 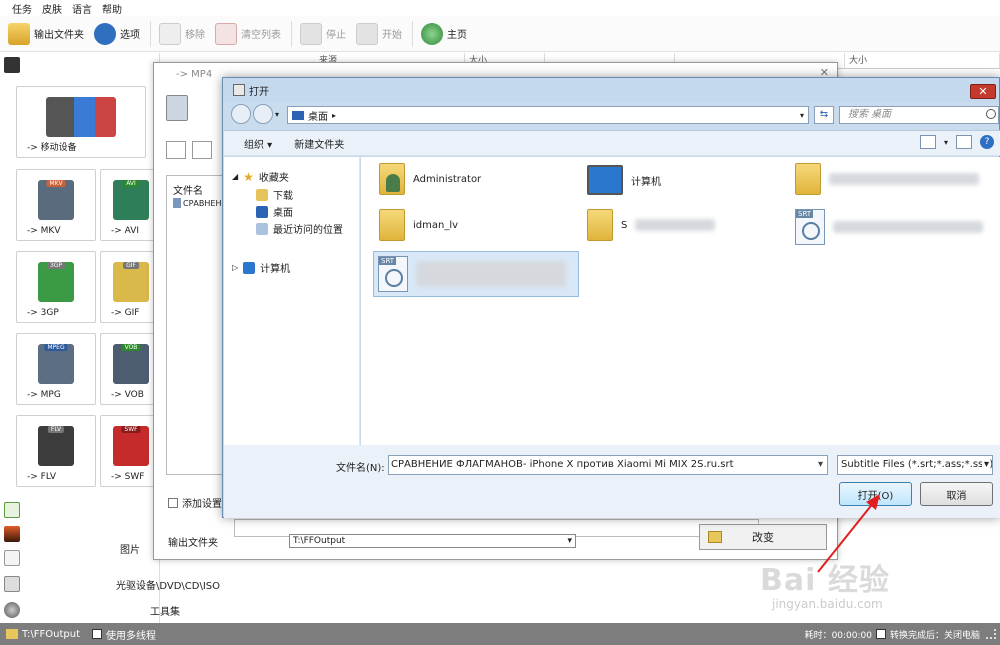 What do you see at coordinates (52, 8) in the screenshot?
I see `menu-skin: 皮肤` at bounding box center [52, 8].